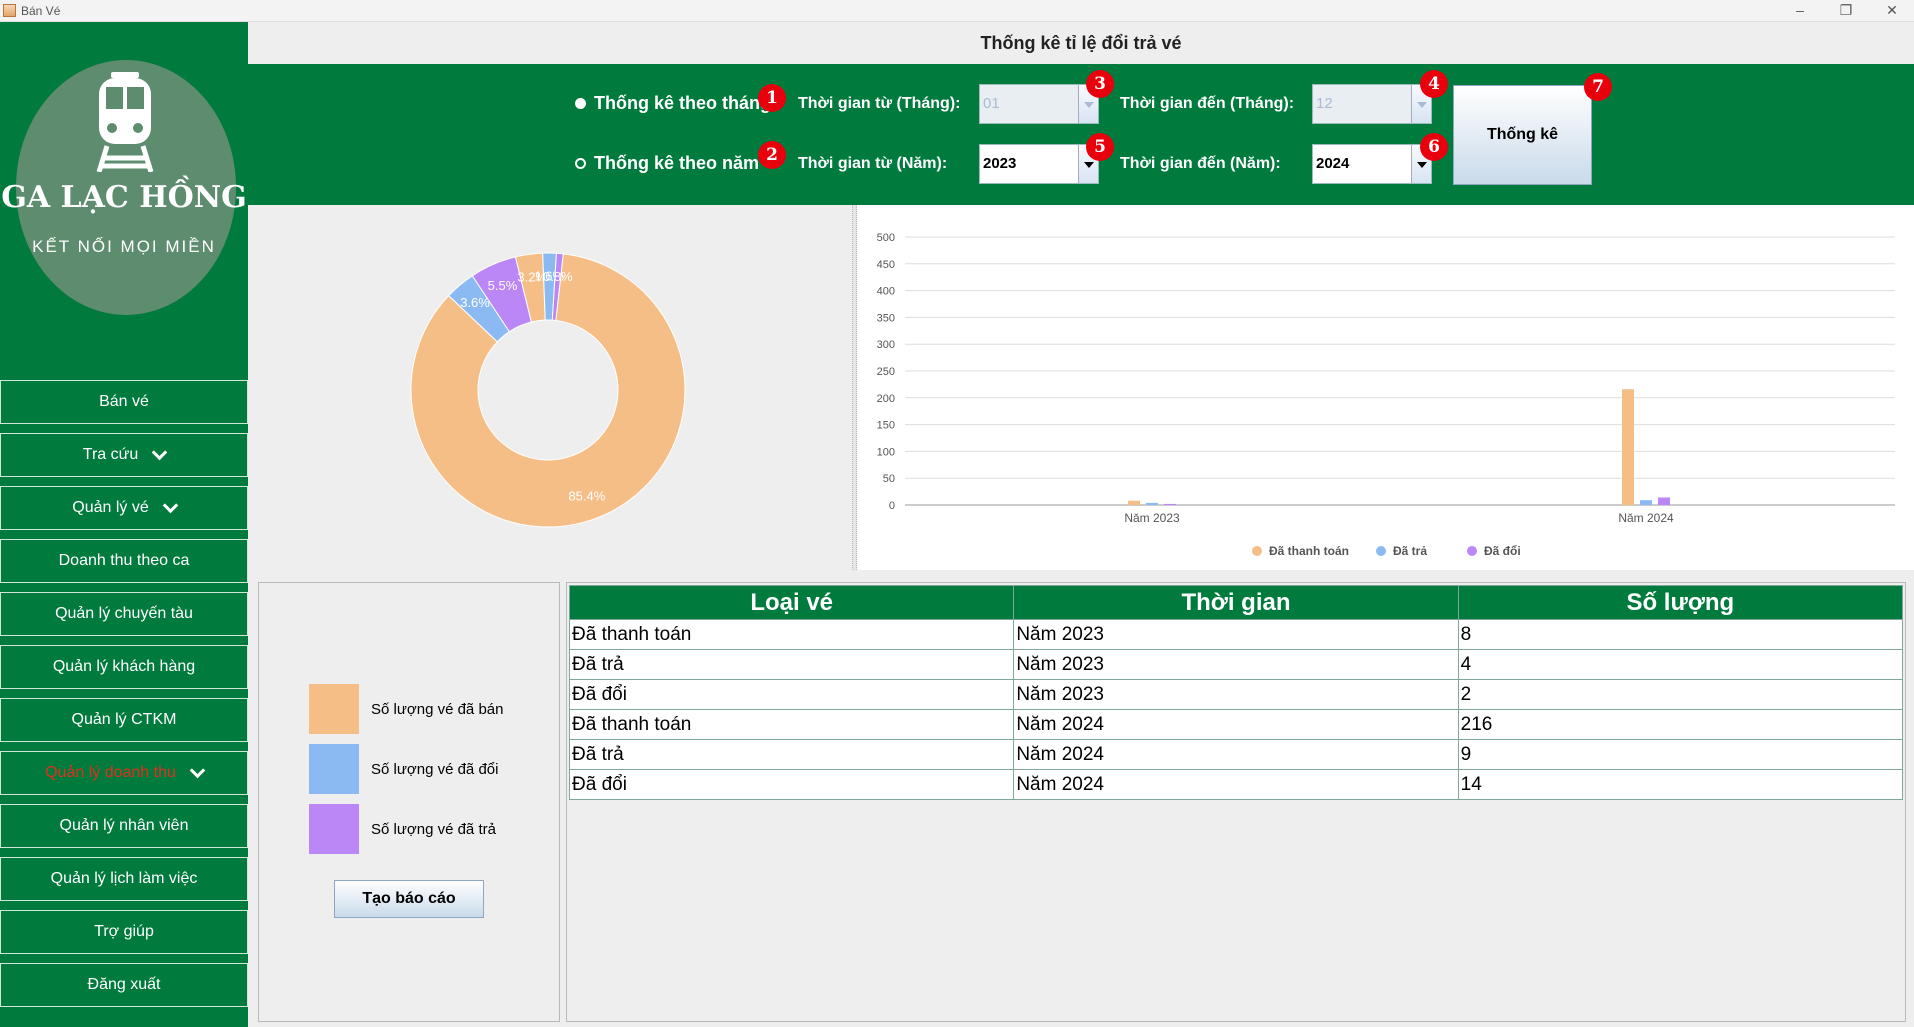 This screenshot has width=1914, height=1027. I want to click on month-from-select: 01, so click(1039, 104).